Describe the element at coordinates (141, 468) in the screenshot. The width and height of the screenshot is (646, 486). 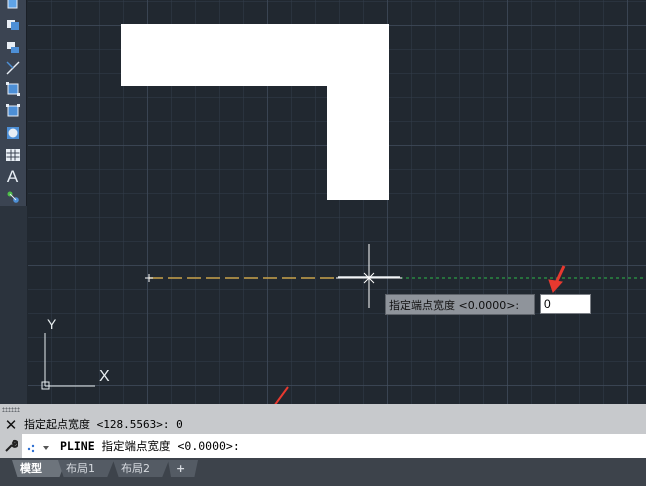
I see `tab-layout2: 布局2` at that location.